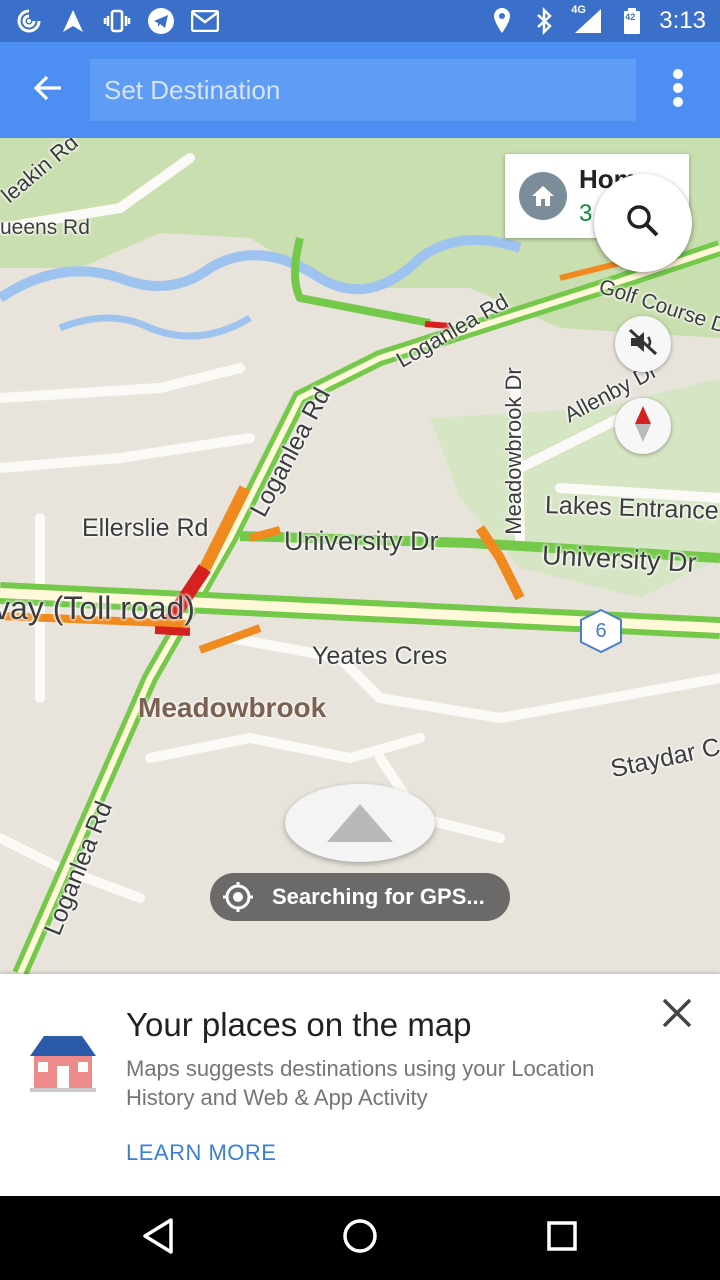  I want to click on destination-toolbar, so click(360, 90).